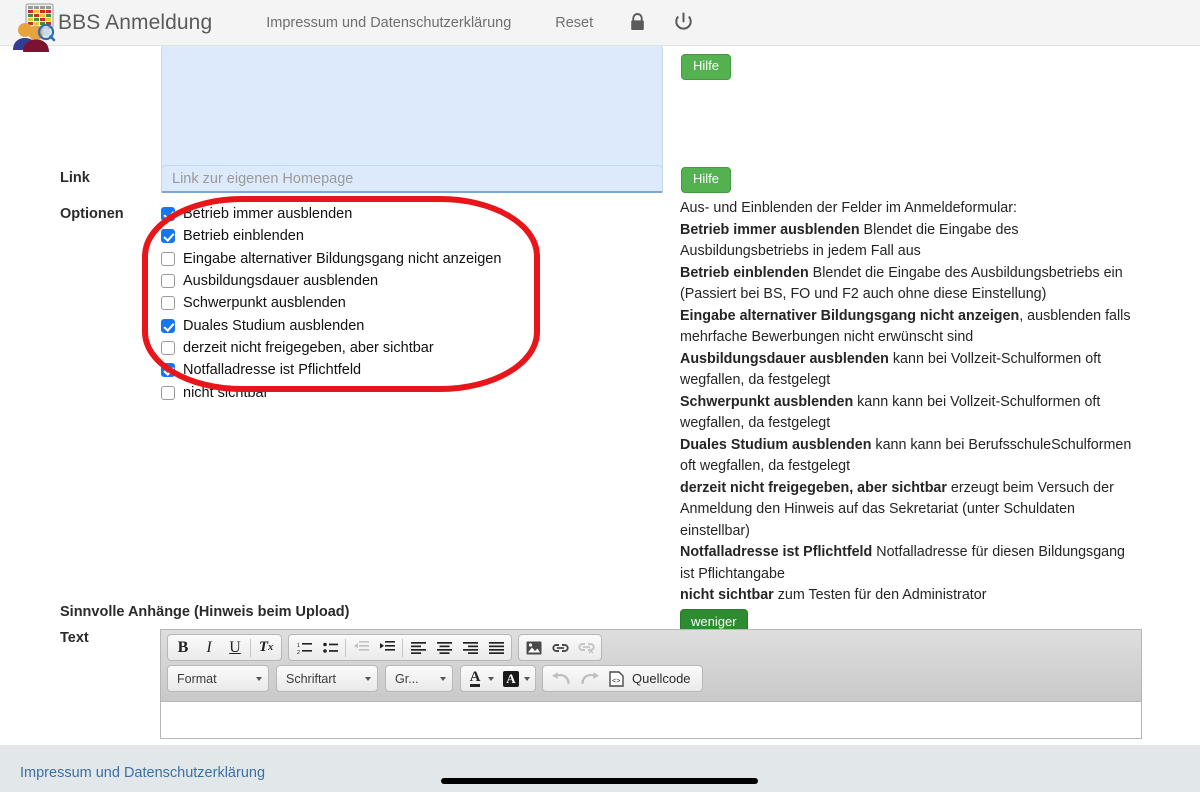 This screenshot has height=792, width=1200. What do you see at coordinates (412, 112) in the screenshot?
I see `description-textarea` at bounding box center [412, 112].